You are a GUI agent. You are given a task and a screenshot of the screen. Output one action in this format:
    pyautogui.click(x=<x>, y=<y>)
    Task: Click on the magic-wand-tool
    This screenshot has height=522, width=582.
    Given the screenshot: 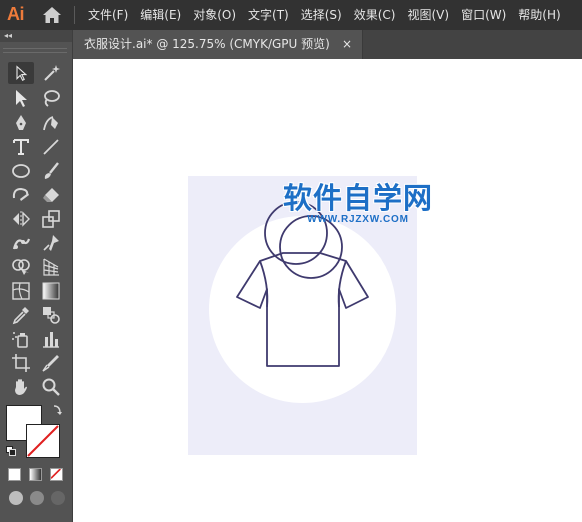 What is the action you would take?
    pyautogui.click(x=51, y=73)
    